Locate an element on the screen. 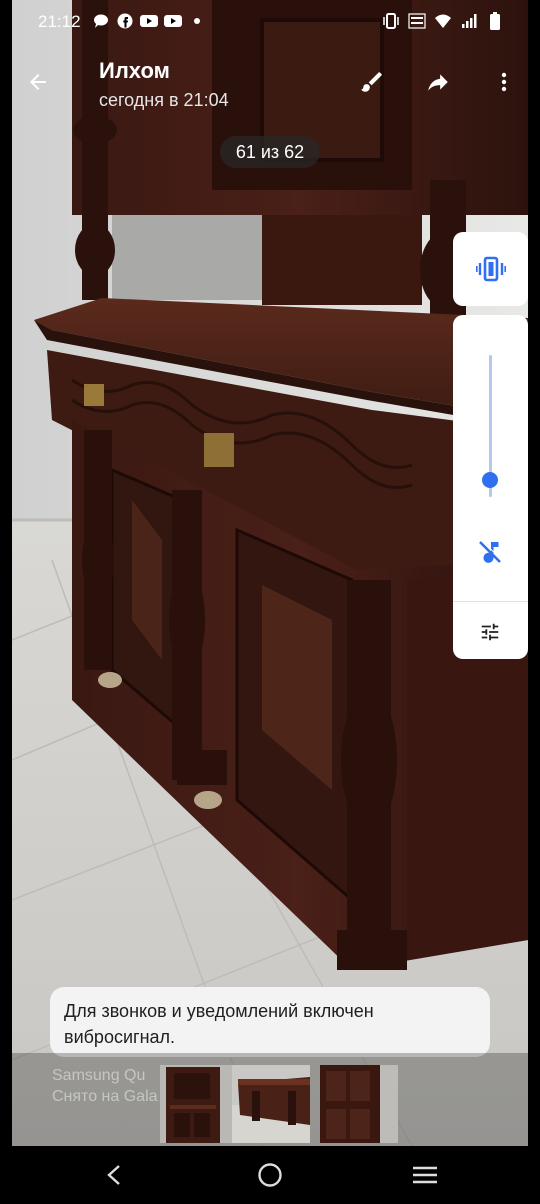  camera-watermark: Samsung Qu Снято на Gala is located at coordinates (105, 1086).